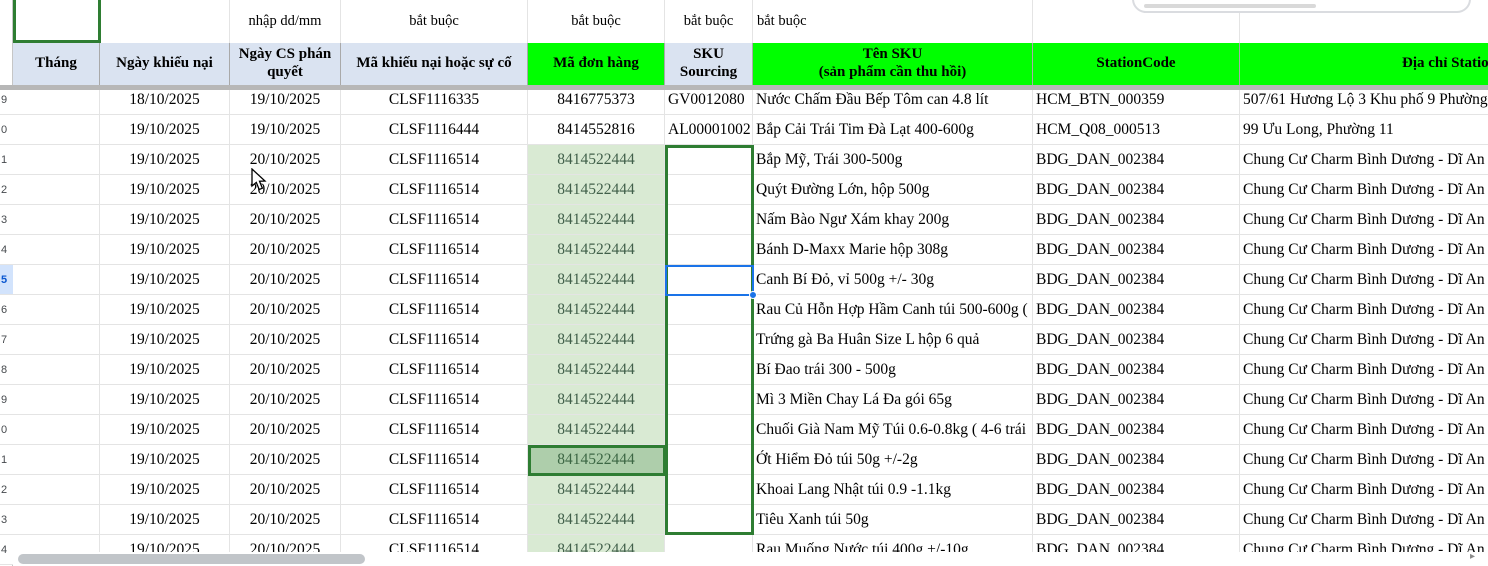 The image size is (1488, 566). I want to click on cell-ten_sku: Bắp Cải Trái Tim Đà Lạt 400-600g, so click(893, 130).